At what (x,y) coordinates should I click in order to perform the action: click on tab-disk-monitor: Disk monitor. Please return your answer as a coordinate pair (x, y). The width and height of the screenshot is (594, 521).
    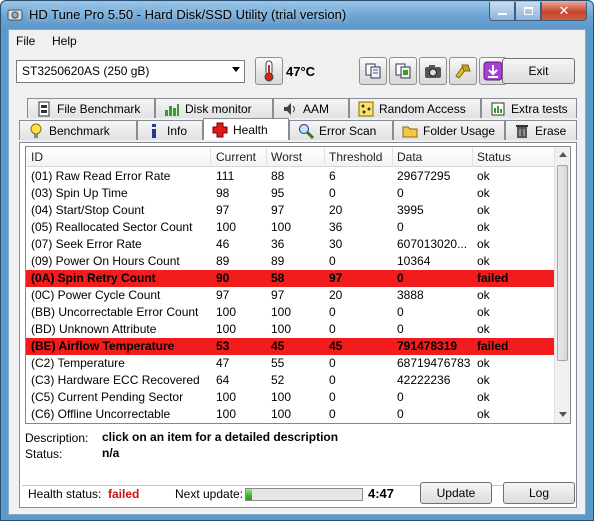
    Looking at the image, I should click on (214, 108).